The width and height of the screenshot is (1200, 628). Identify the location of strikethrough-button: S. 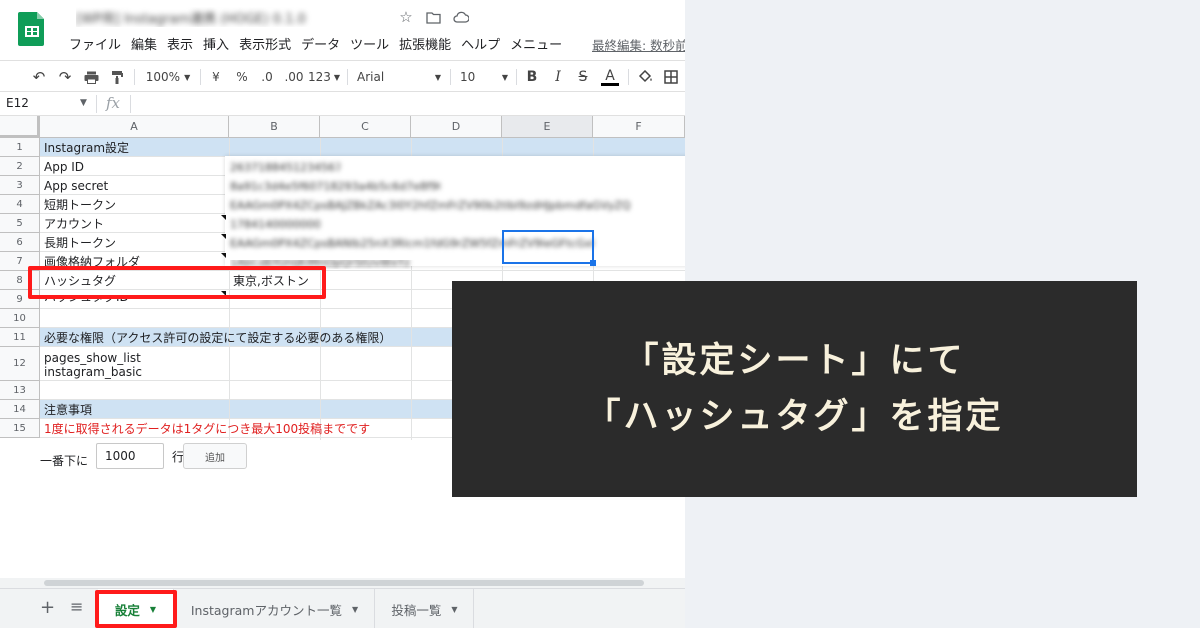
(583, 77).